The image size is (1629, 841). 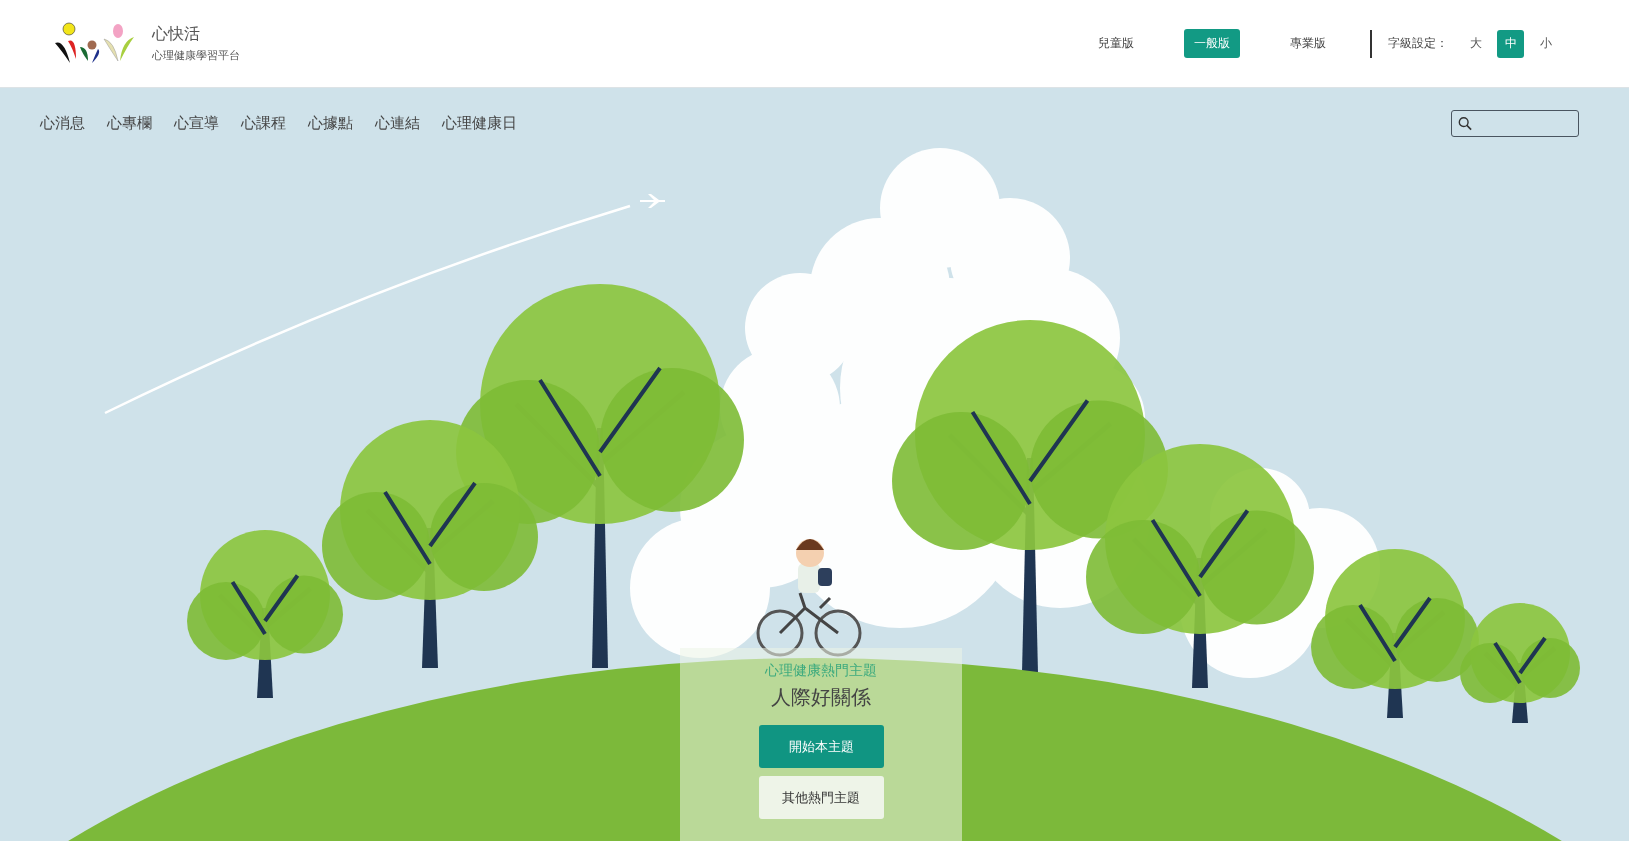 What do you see at coordinates (1515, 123) in the screenshot?
I see `search-field` at bounding box center [1515, 123].